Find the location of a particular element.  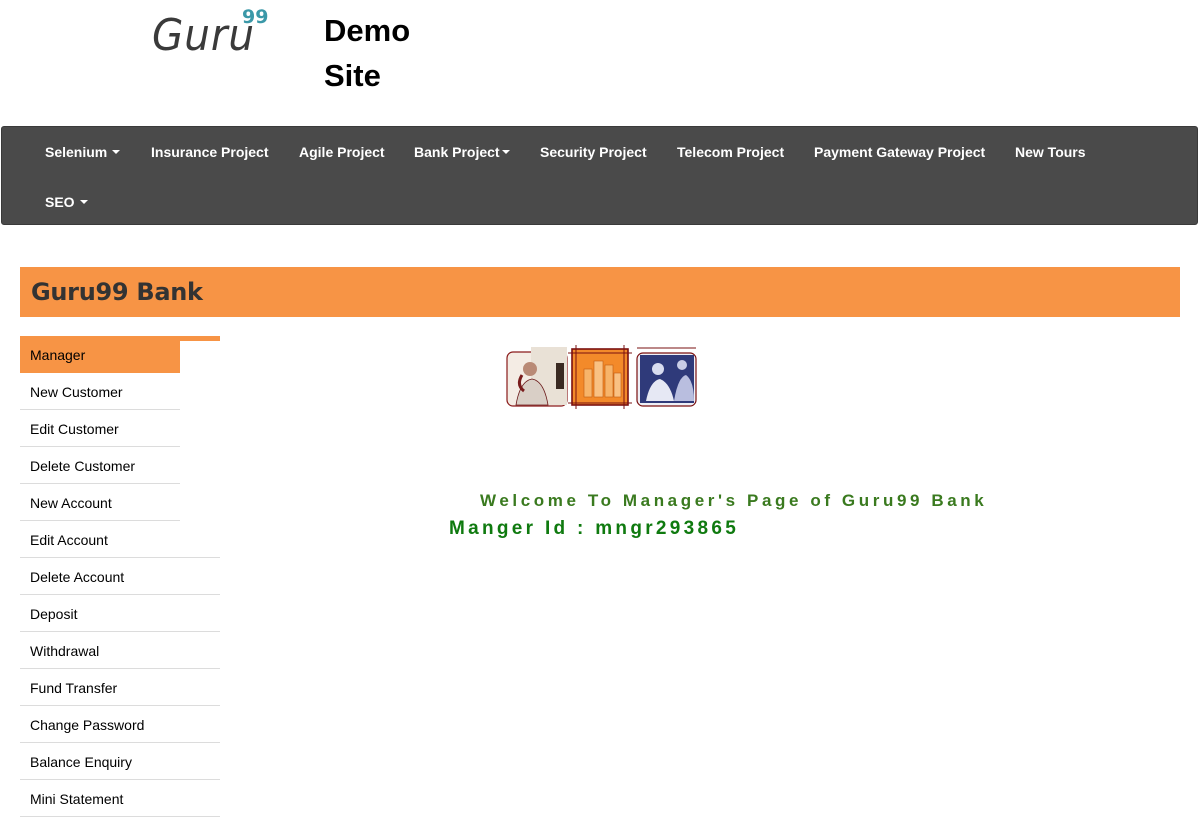

nav-telecom-project: Telecom Project is located at coordinates (730, 152).